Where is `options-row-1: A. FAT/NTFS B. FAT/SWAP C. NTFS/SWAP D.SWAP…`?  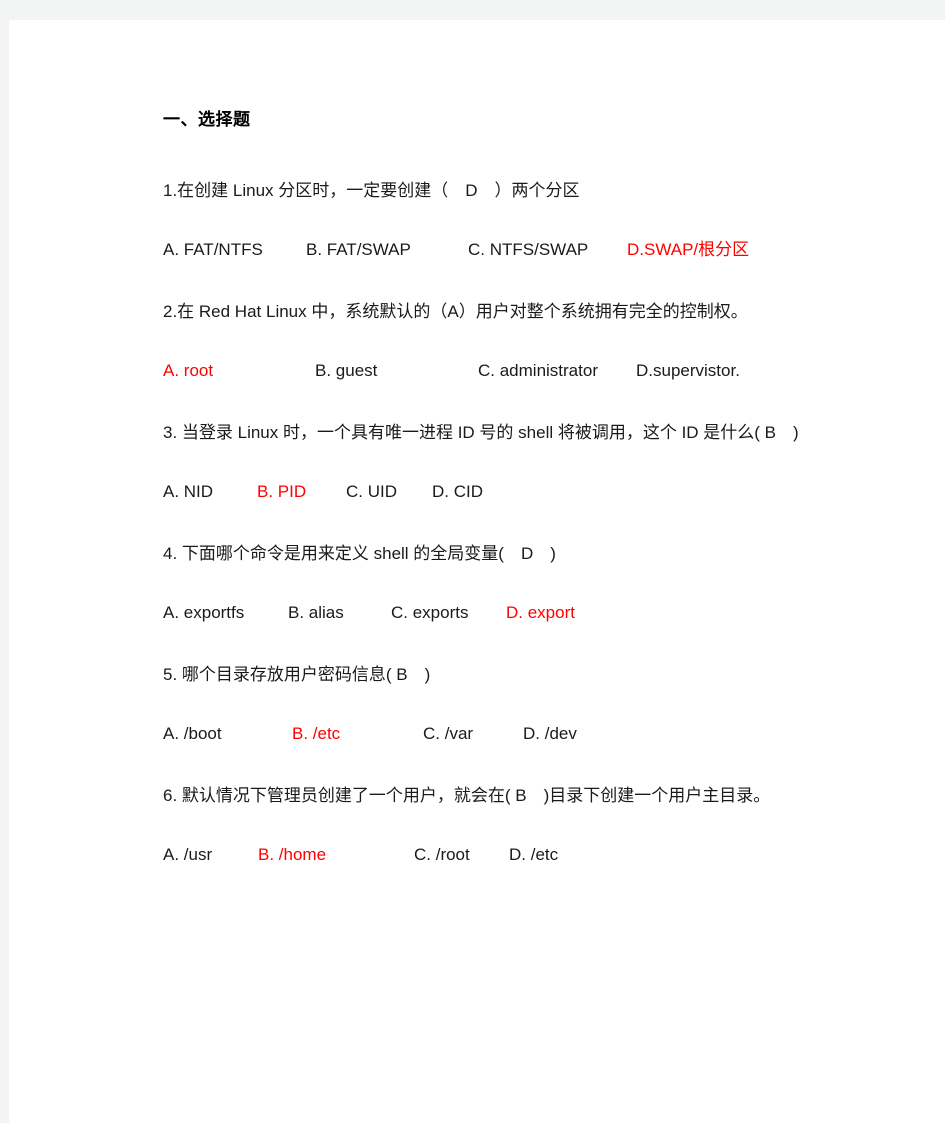
options-row-1: A. FAT/NTFS B. FAT/SWAP C. NTFS/SWAP D.SWAP… is located at coordinates (533, 250).